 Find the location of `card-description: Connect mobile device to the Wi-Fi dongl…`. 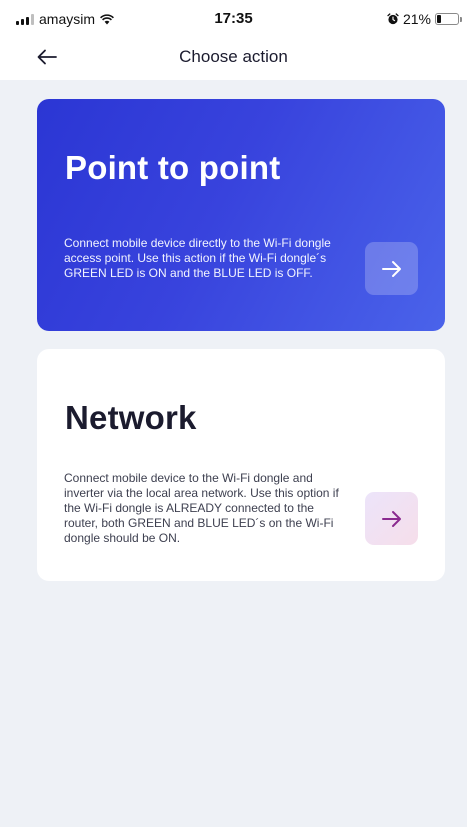

card-description: Connect mobile device to the Wi-Fi dongl… is located at coordinates (201, 508).